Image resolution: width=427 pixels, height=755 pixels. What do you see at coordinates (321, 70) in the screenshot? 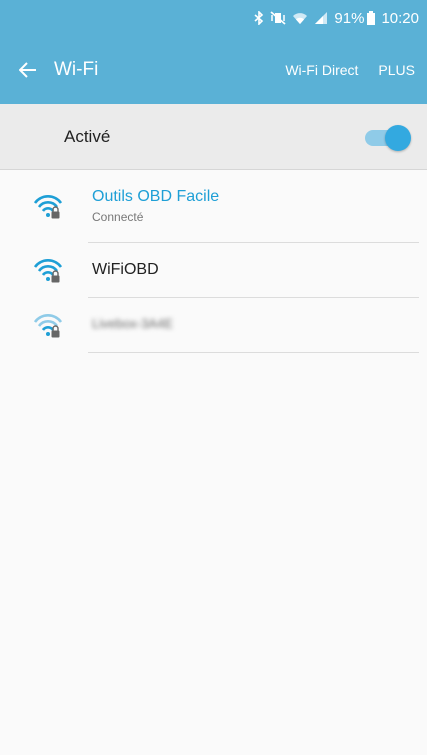
I see `wifi-direct-button: Wi-Fi Direct` at bounding box center [321, 70].